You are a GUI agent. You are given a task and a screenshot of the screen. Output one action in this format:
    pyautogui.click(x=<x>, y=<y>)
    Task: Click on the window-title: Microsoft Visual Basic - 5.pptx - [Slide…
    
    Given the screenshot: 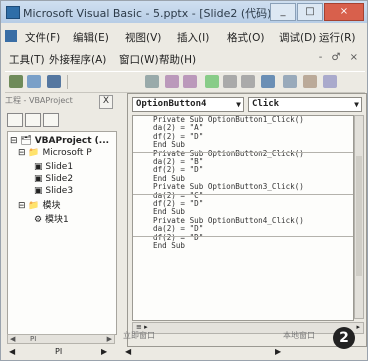 What is the action you would take?
    pyautogui.click(x=149, y=13)
    